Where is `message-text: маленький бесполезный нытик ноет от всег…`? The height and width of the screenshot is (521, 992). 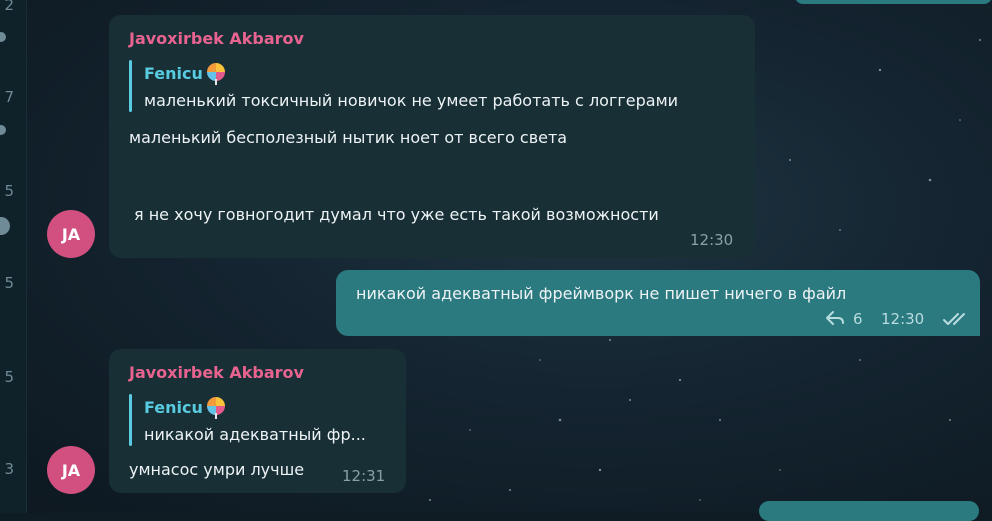
message-text: маленький бесполезный нытик ноет от всег… is located at coordinates (348, 137).